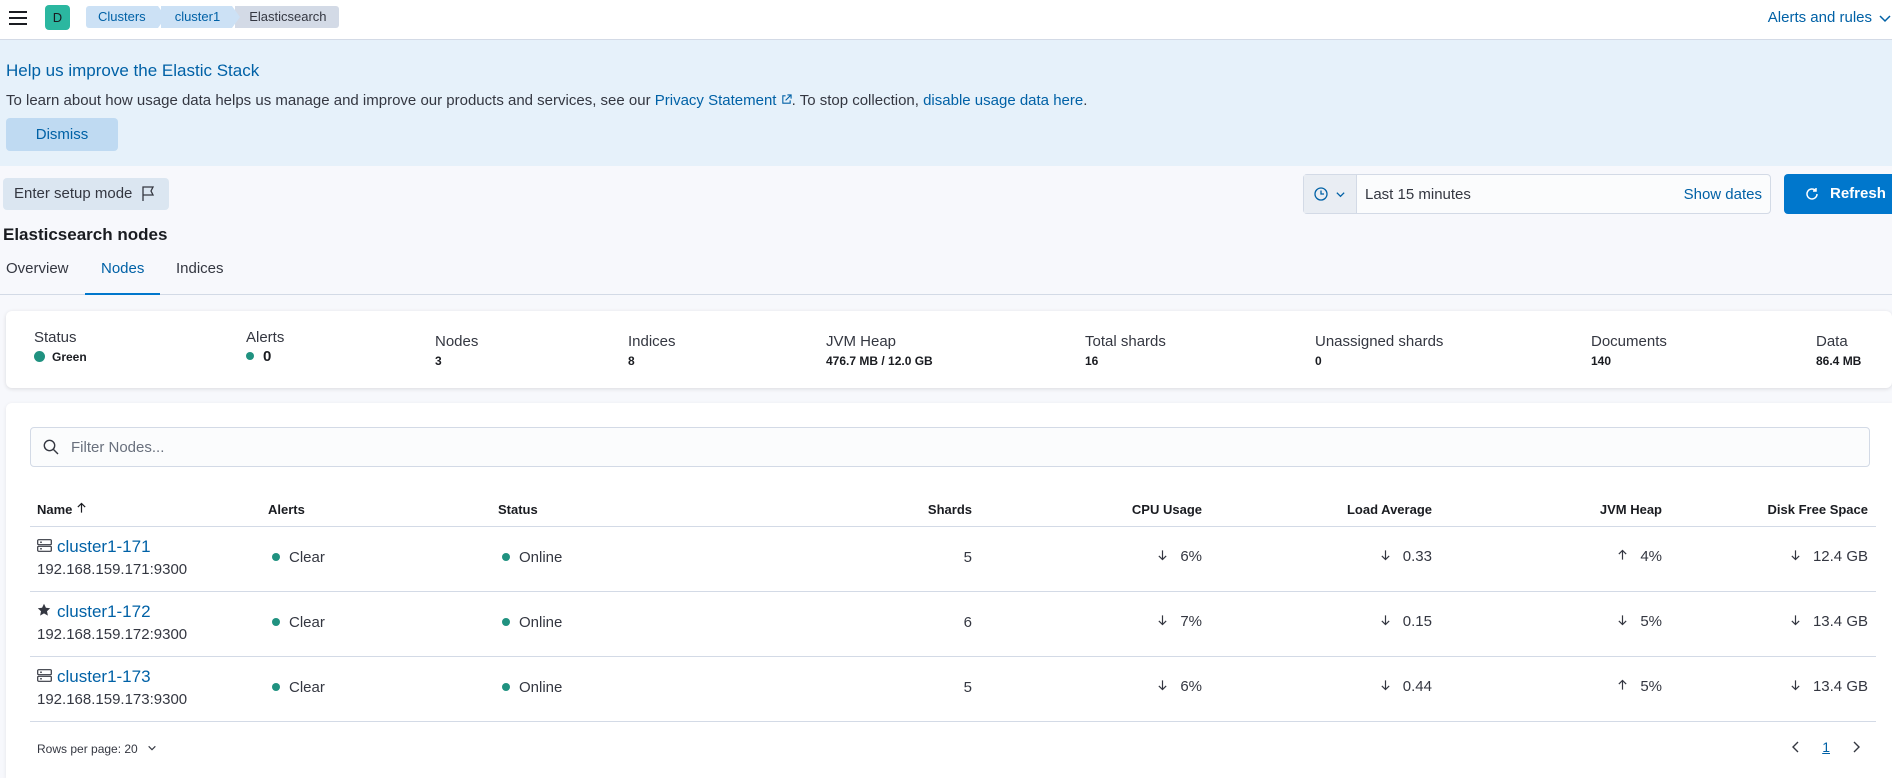 The height and width of the screenshot is (778, 1892). Describe the element at coordinates (1723, 194) in the screenshot. I see `show-dates-button: Show dates` at that location.